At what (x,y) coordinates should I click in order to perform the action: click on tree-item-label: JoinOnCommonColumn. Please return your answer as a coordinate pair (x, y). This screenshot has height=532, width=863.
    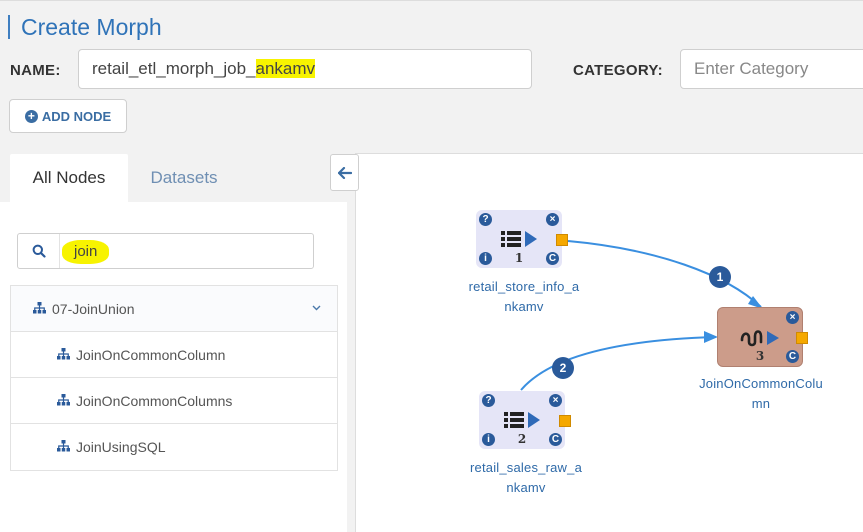
    Looking at the image, I should click on (151, 354).